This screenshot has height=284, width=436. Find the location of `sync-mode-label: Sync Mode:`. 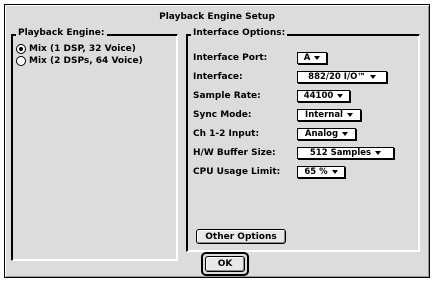

sync-mode-label: Sync Mode: is located at coordinates (222, 115).